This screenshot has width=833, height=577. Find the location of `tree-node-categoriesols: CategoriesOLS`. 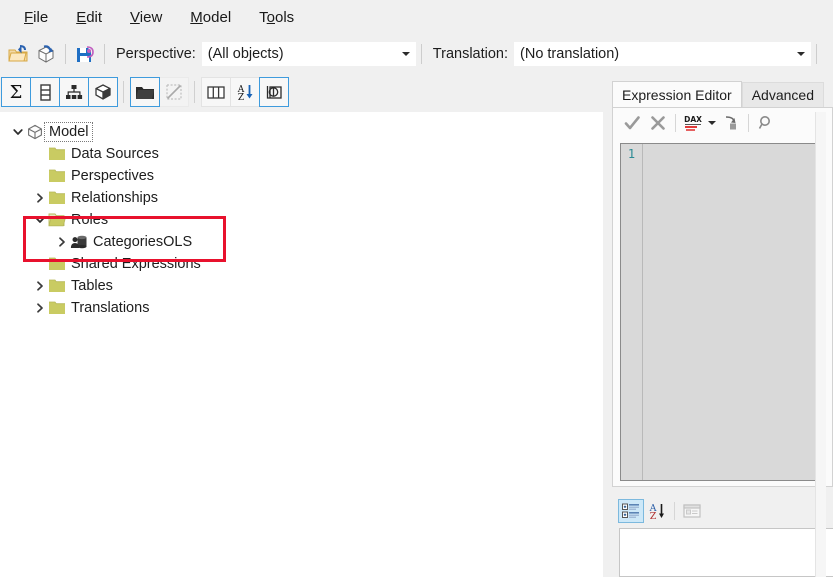

tree-node-categoriesols: CategoriesOLS is located at coordinates (301, 242).